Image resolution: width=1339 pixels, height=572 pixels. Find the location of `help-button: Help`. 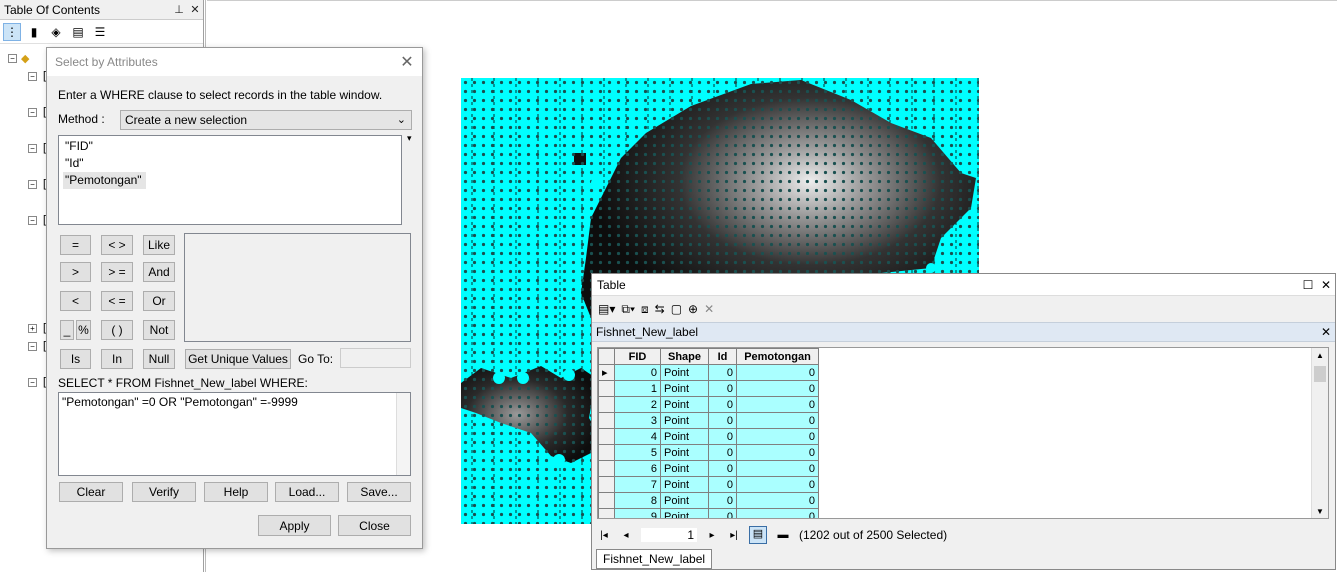

help-button: Help is located at coordinates (236, 492).